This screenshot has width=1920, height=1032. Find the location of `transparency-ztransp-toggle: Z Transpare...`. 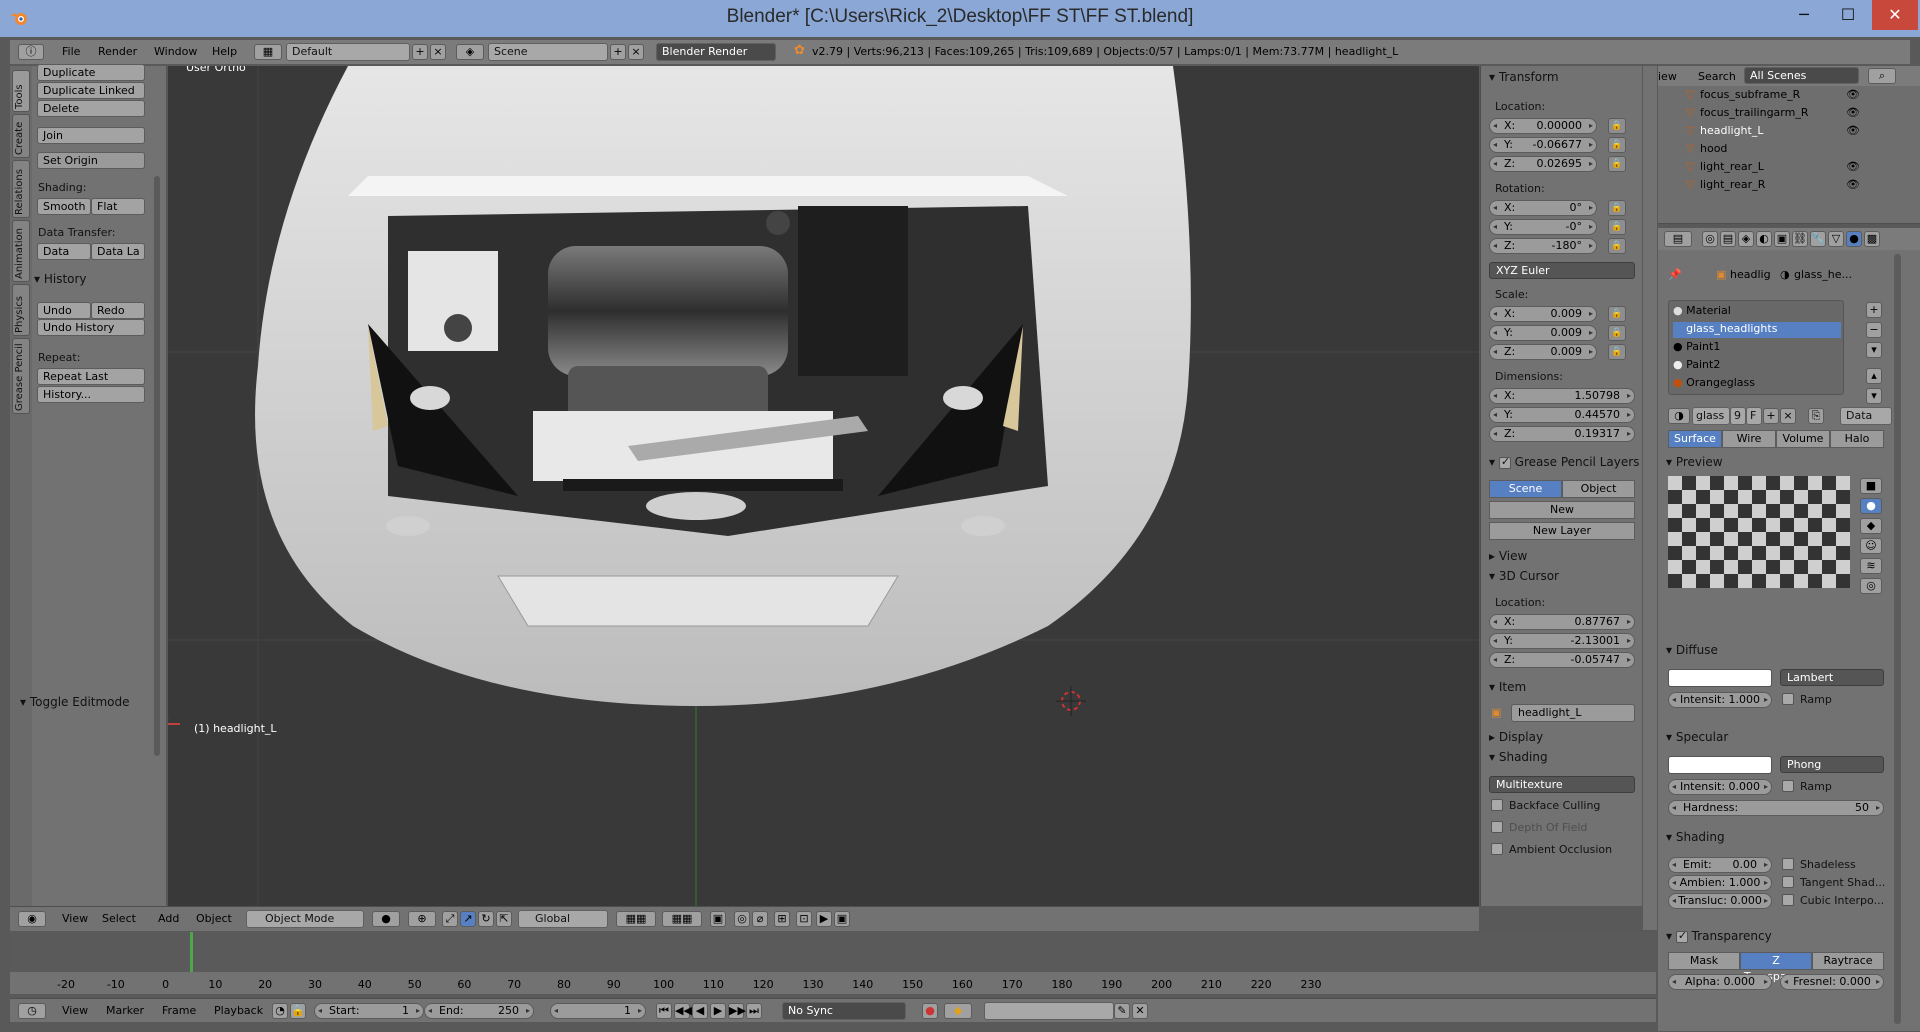

transparency-ztransp-toggle: Z Transpare... is located at coordinates (1776, 967).